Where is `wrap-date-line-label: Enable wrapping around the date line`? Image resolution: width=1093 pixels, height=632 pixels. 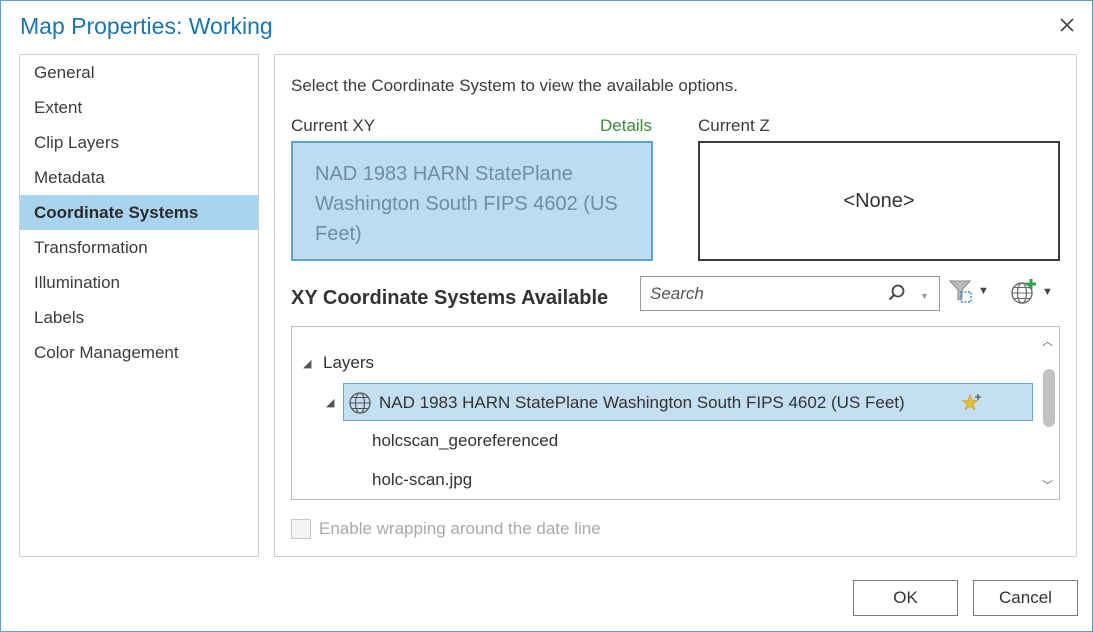
wrap-date-line-label: Enable wrapping around the date line is located at coordinates (460, 528).